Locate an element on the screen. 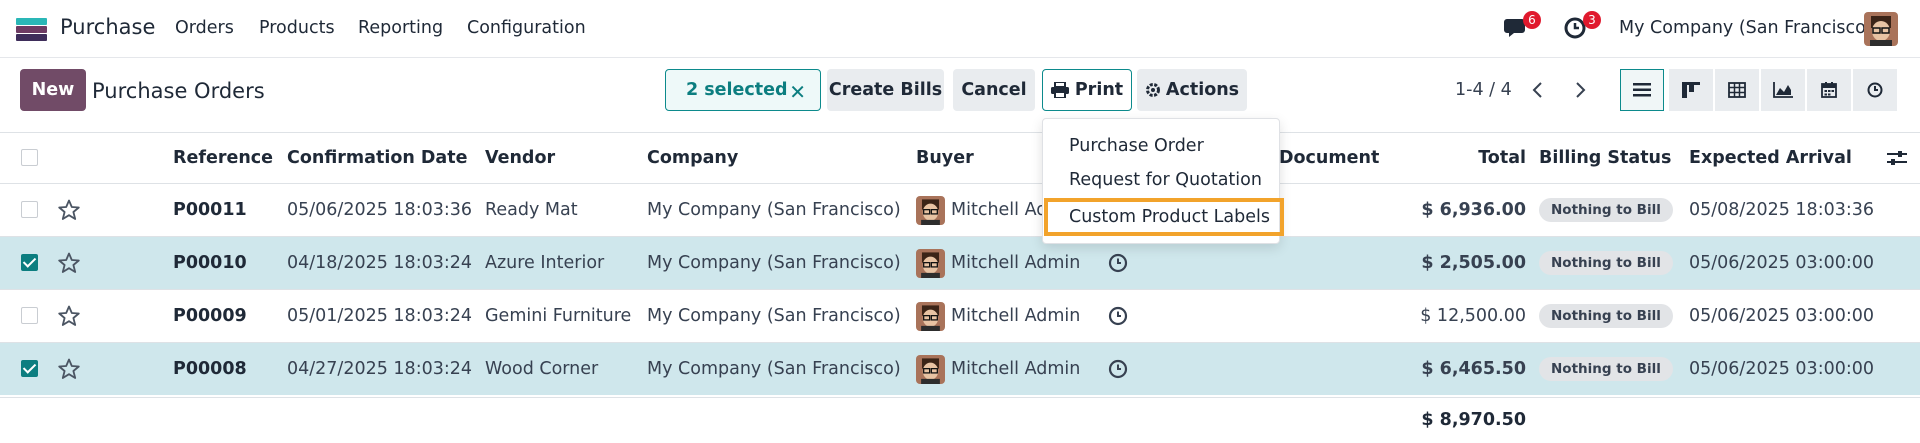 Image resolution: width=1920 pixels, height=443 pixels. new-button: New is located at coordinates (53, 90).